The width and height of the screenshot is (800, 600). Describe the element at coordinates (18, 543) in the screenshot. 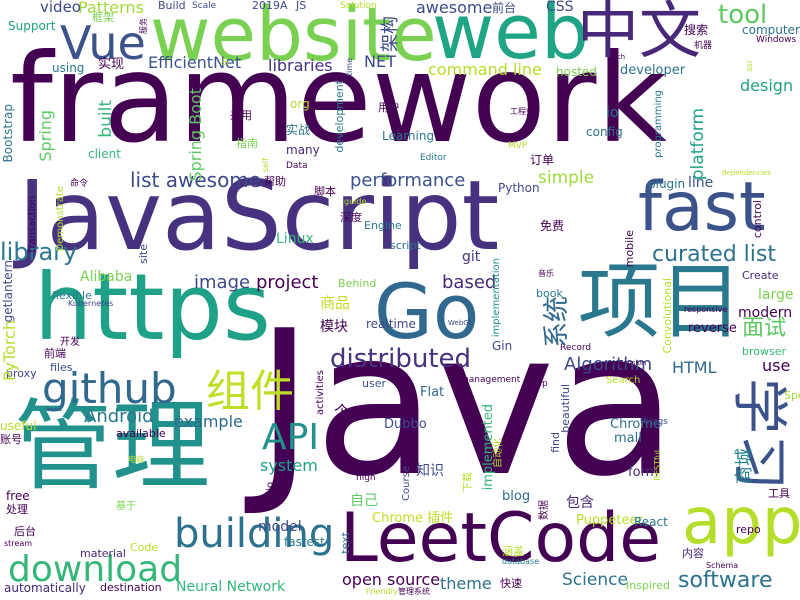

I see `word-stream: stream` at that location.